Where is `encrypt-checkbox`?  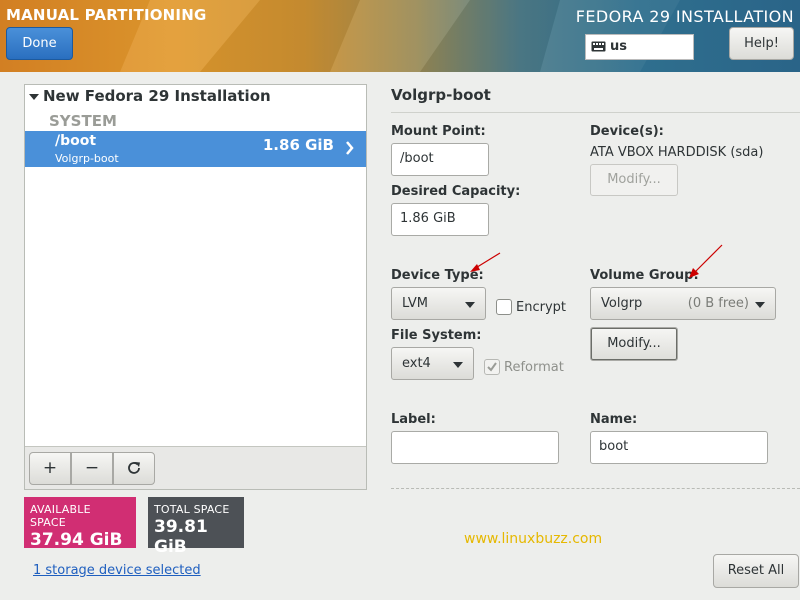 encrypt-checkbox is located at coordinates (504, 307).